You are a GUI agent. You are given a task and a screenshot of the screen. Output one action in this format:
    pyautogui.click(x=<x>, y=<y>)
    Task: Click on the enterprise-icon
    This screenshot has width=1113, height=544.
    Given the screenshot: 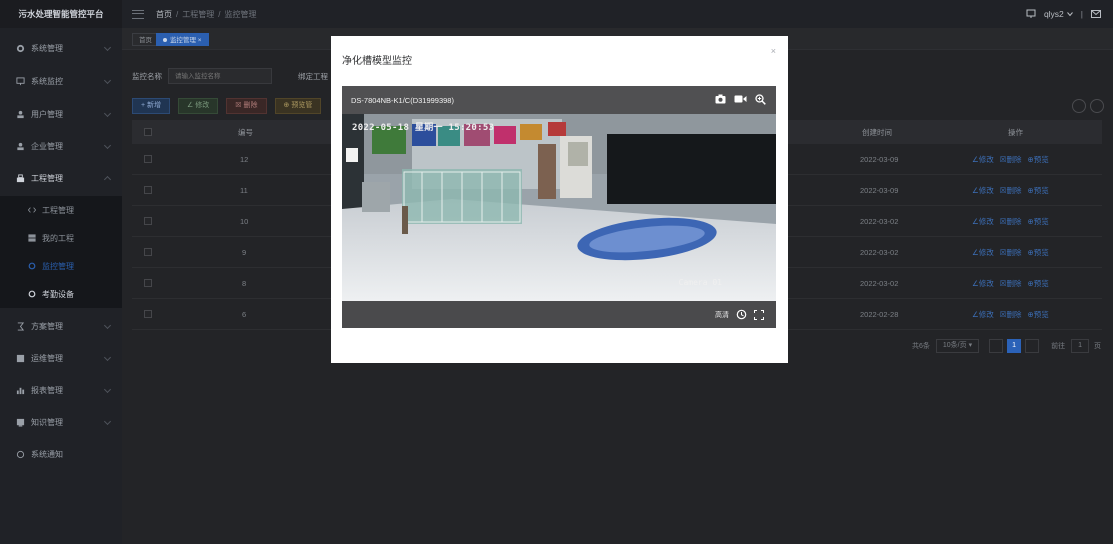 What is the action you would take?
    pyautogui.click(x=20, y=146)
    